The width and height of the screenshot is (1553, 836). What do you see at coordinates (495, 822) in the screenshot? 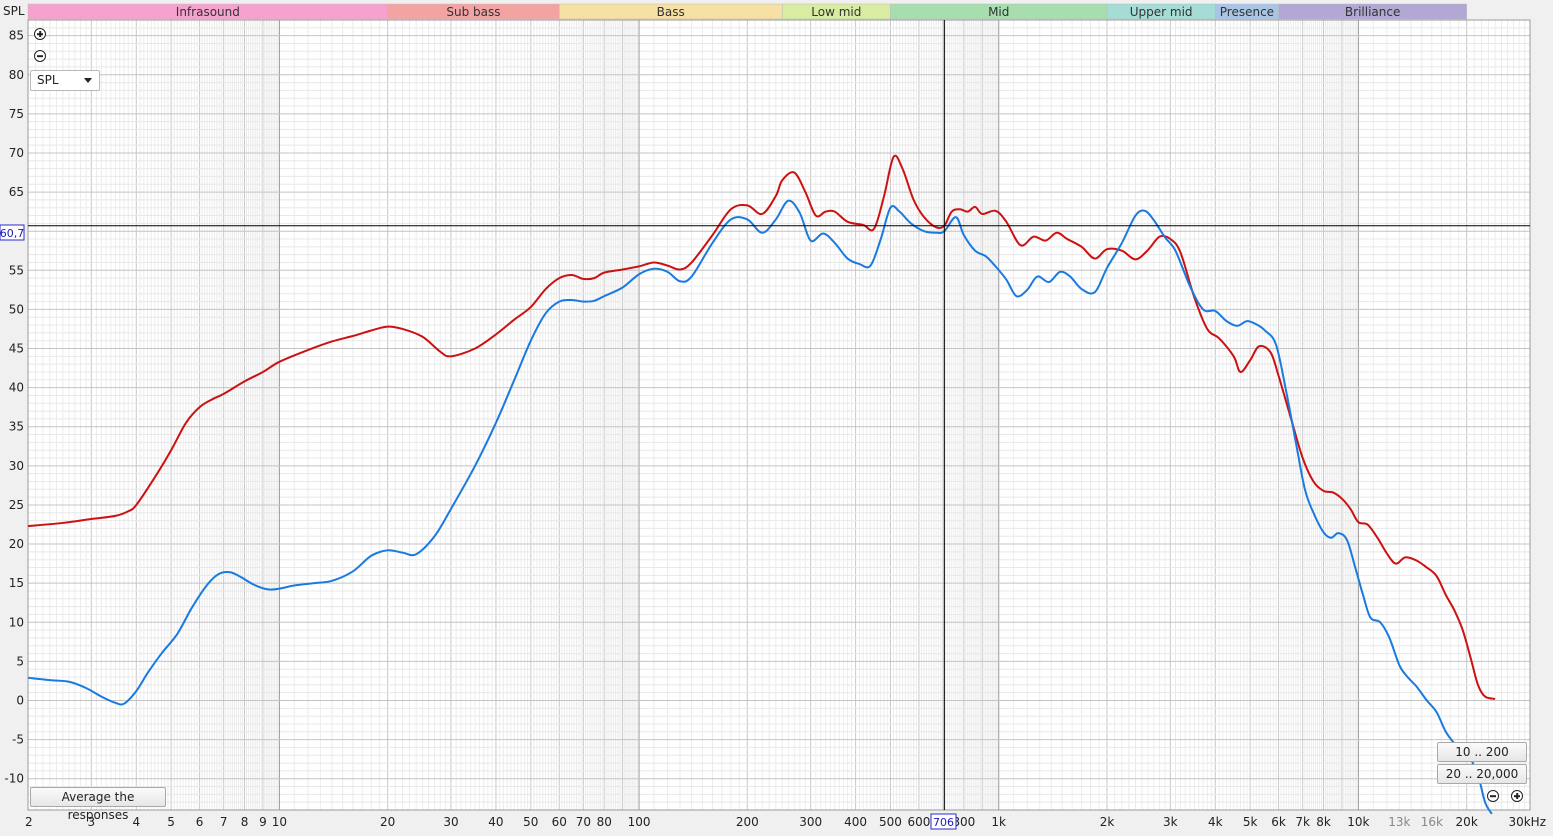
I see `x-tick-label: 40` at bounding box center [495, 822].